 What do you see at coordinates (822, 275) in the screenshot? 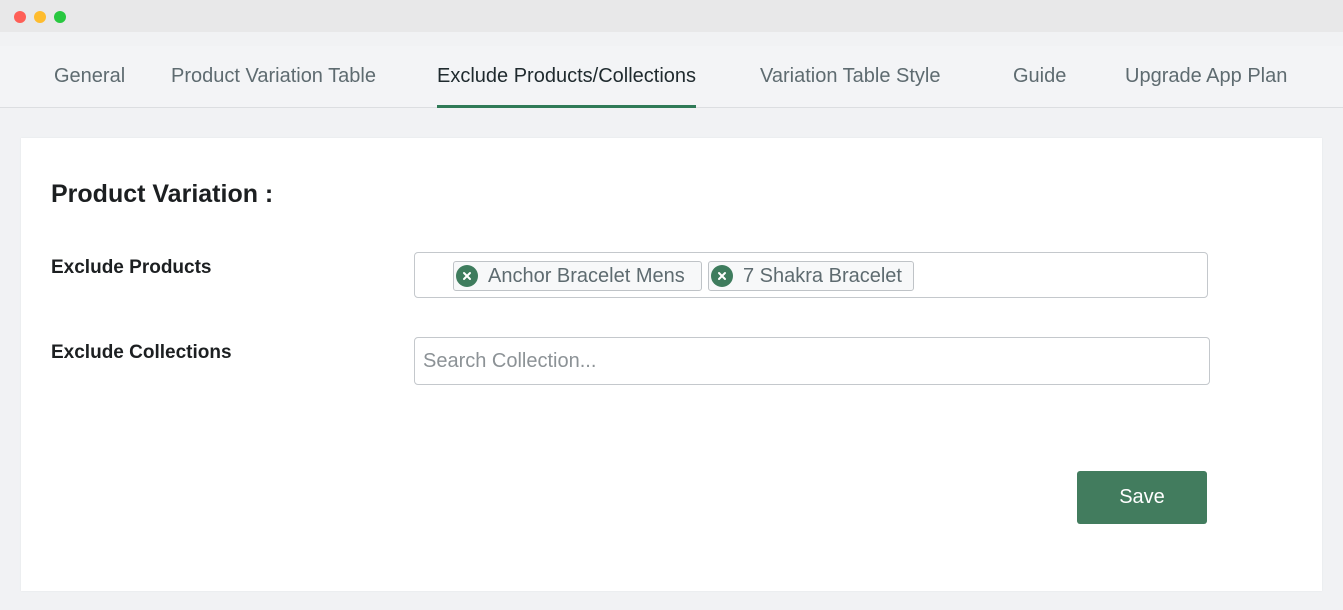
I see `product-tag-label: 7 Shakra Bracelet` at bounding box center [822, 275].